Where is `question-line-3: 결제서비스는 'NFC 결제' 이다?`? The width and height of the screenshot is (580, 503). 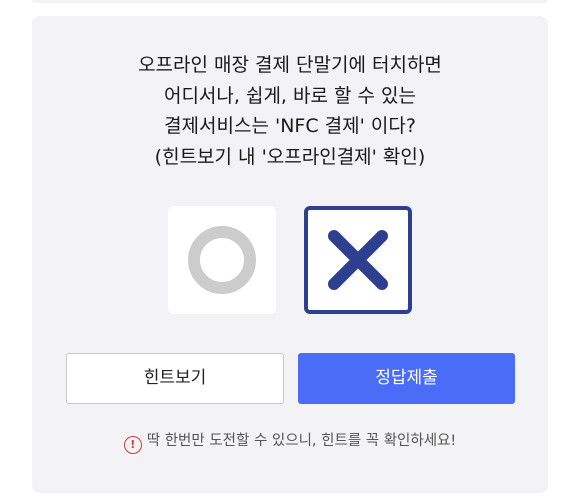
question-line-3: 결제서비스는 'NFC 결제' 이다? is located at coordinates (290, 126).